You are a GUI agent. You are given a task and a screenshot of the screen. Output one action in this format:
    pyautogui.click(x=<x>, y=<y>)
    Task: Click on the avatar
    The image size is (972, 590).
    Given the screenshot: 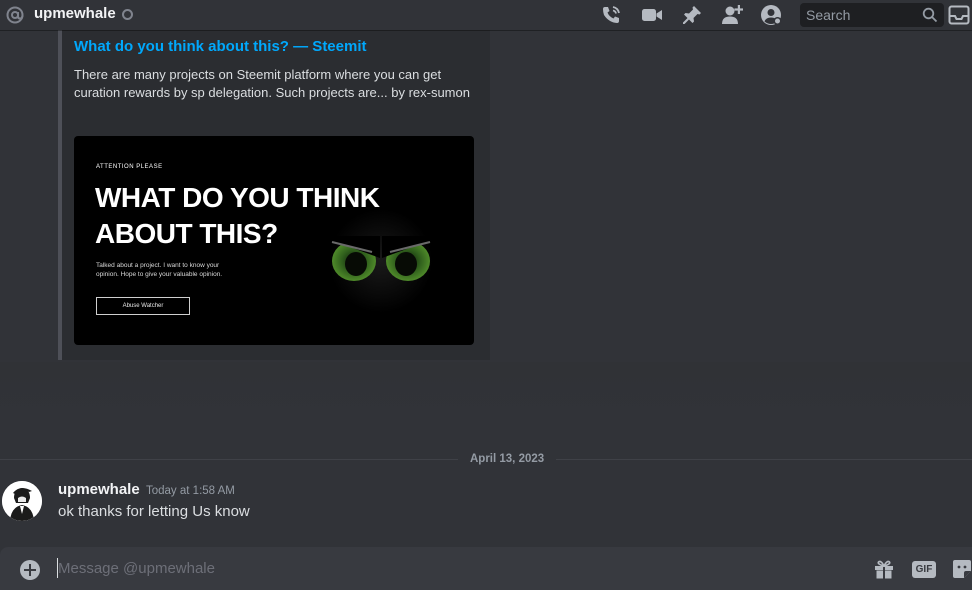 What is the action you would take?
    pyautogui.click(x=22, y=501)
    